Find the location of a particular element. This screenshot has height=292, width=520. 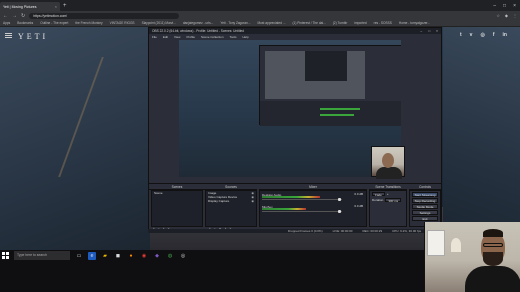

transition-select: Fade is located at coordinates (378, 194).